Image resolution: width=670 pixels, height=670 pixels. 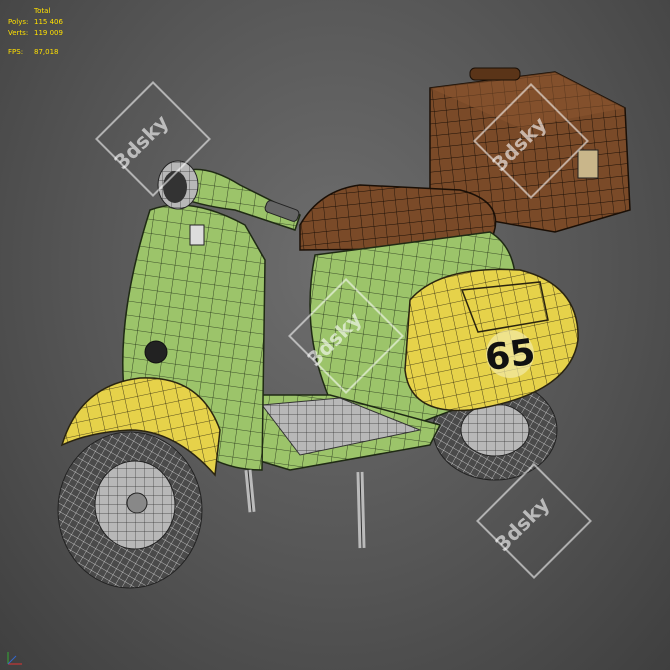 I want to click on axis-gizmo-icon, so click(x=14, y=658).